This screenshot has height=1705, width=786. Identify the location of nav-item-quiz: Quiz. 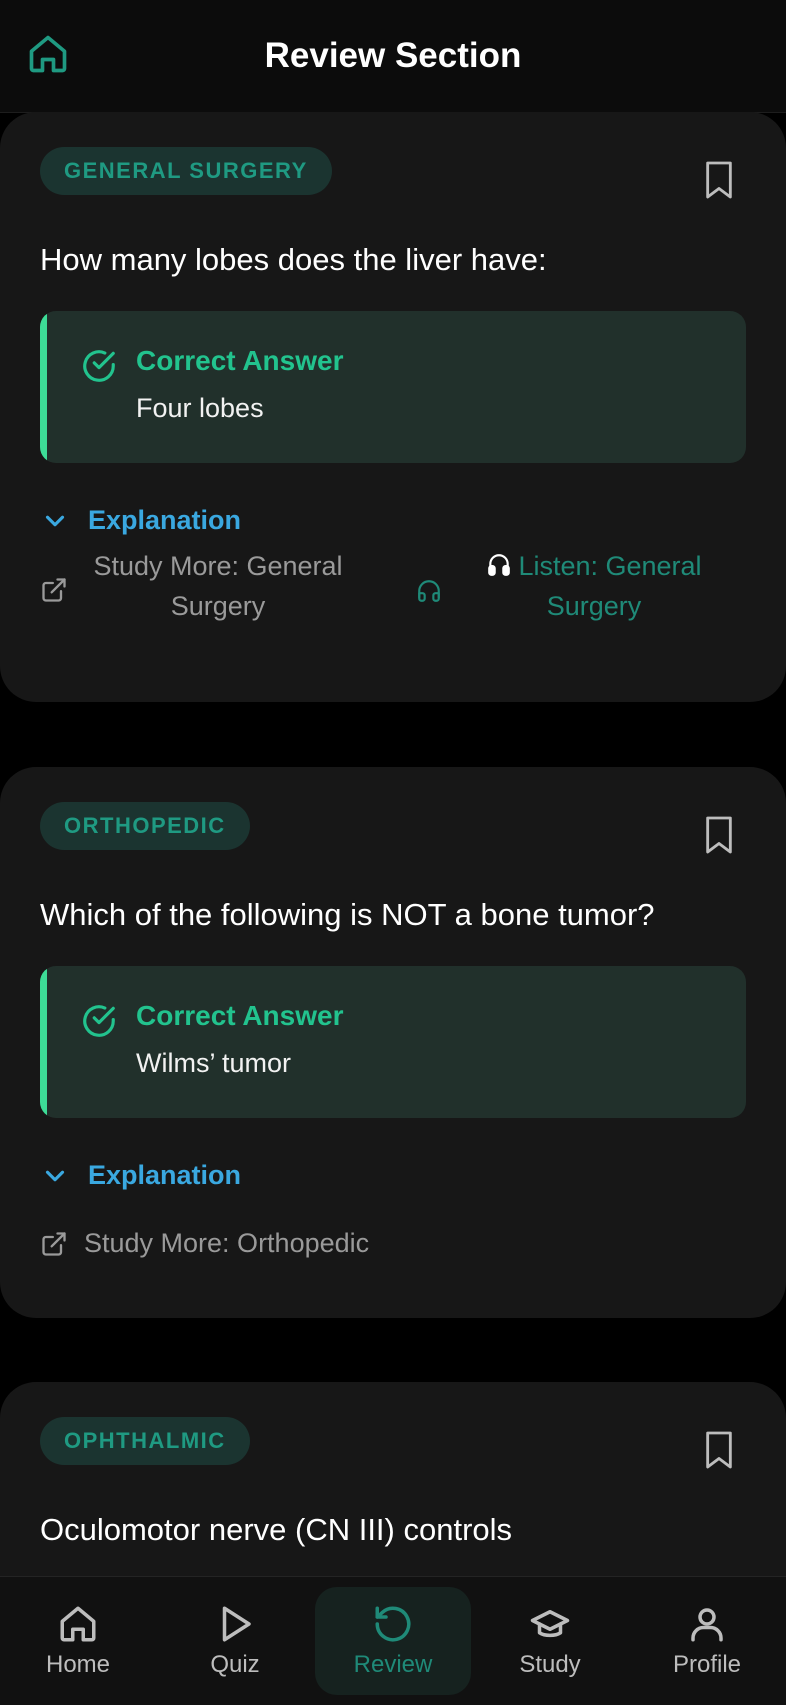
(235, 1641).